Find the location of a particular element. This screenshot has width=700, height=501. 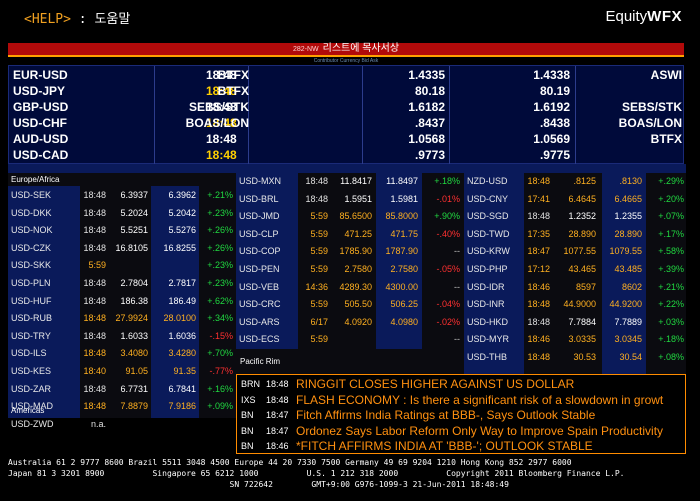

currency-pair: USD-TWD is located at coordinates (488, 234).